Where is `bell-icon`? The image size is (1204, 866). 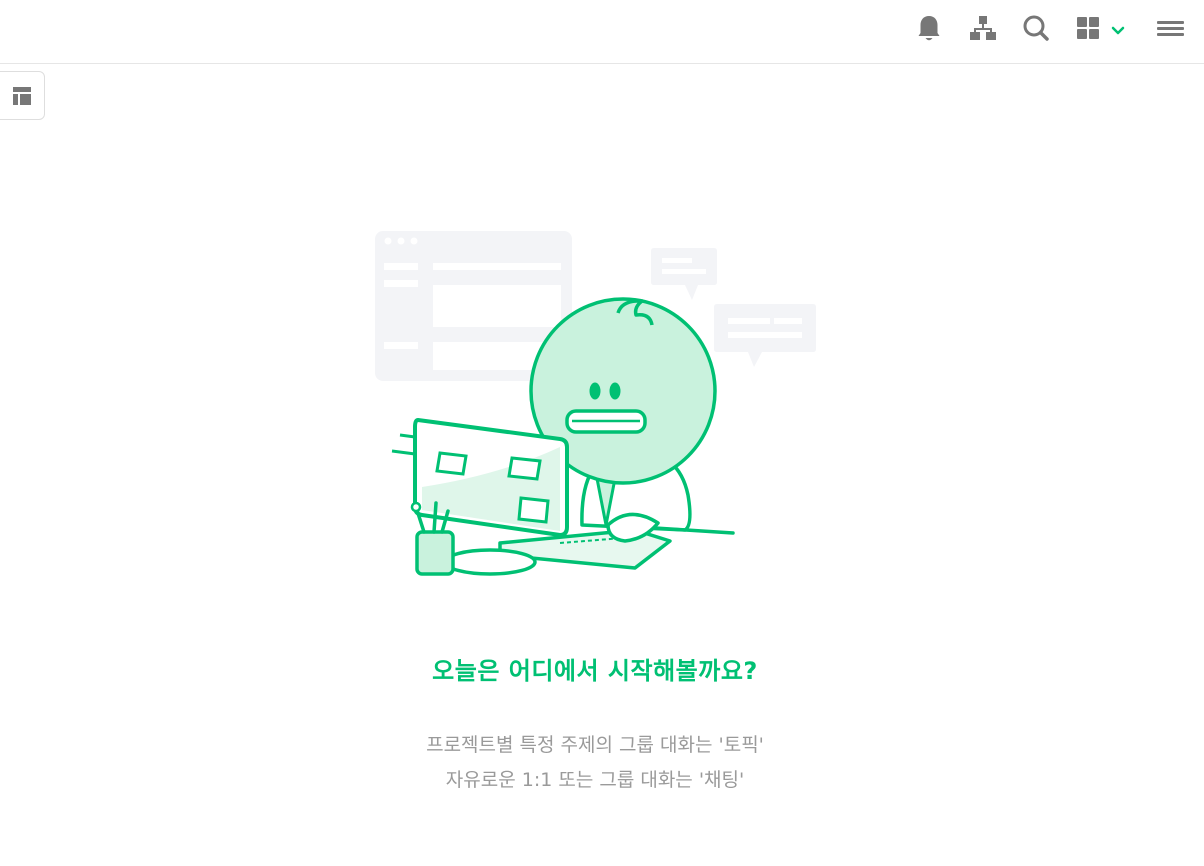 bell-icon is located at coordinates (929, 28).